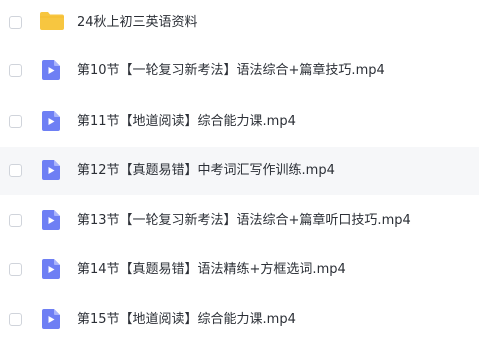  I want to click on list-item: 第15节【地道阅读】综合能力课.mp4, so click(239, 320).